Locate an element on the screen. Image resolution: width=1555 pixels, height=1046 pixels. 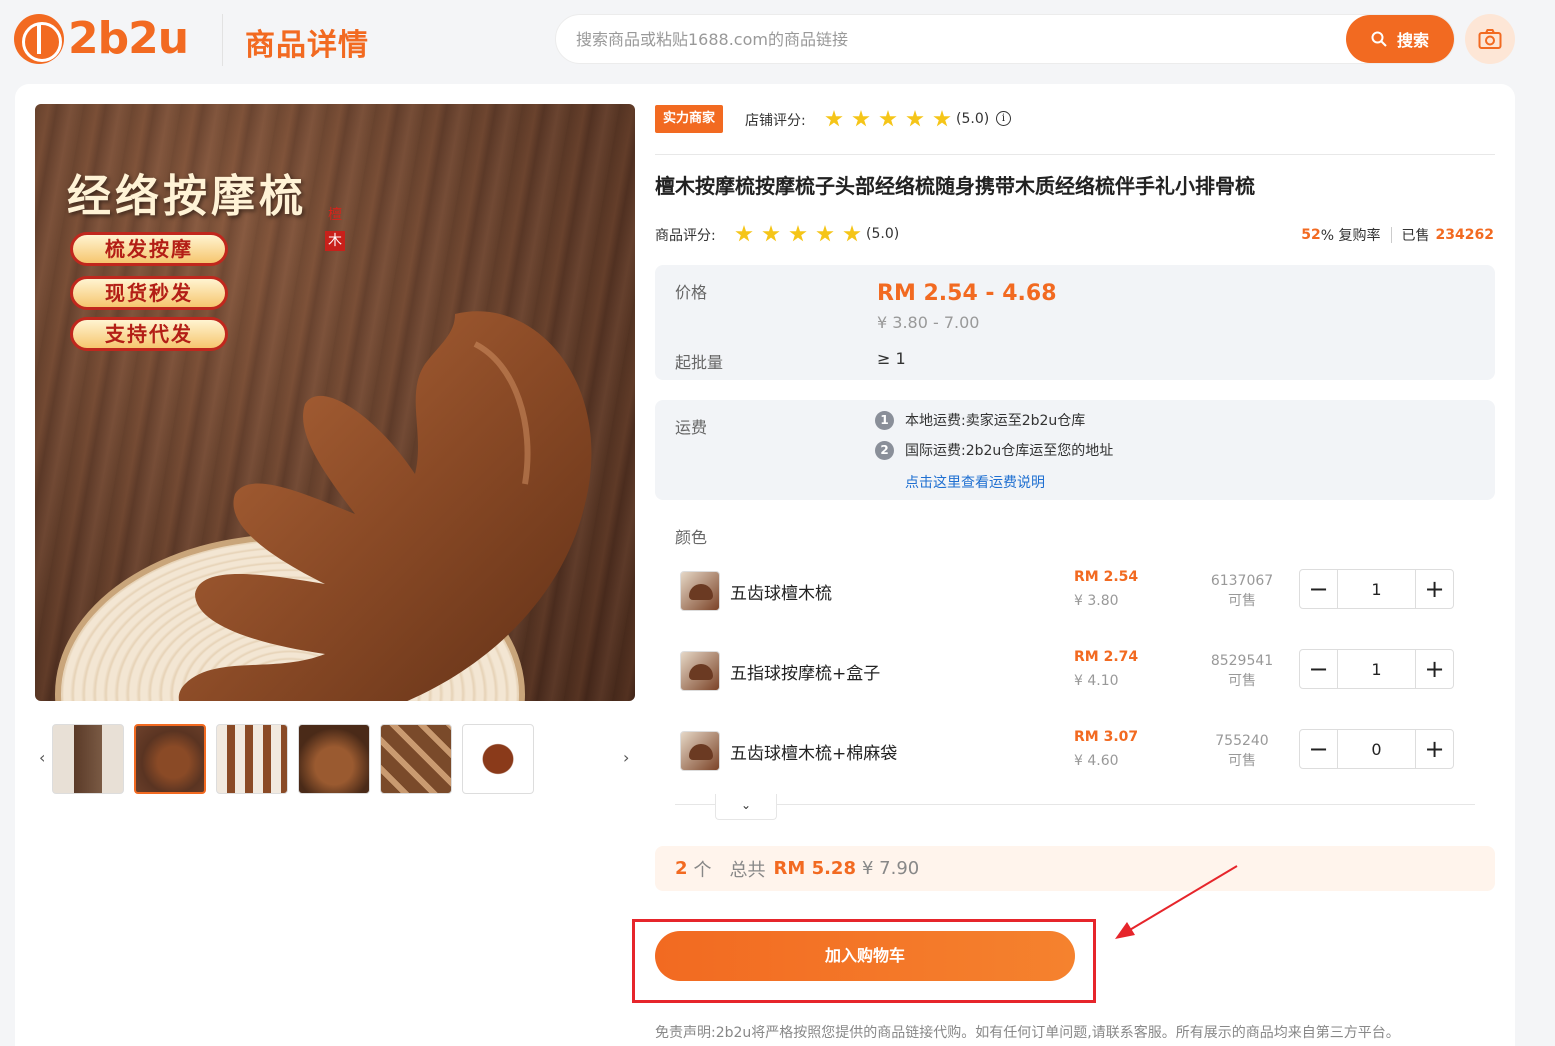
sales-stats: 52 % 复购率 已售 234262 is located at coordinates (1397, 235).